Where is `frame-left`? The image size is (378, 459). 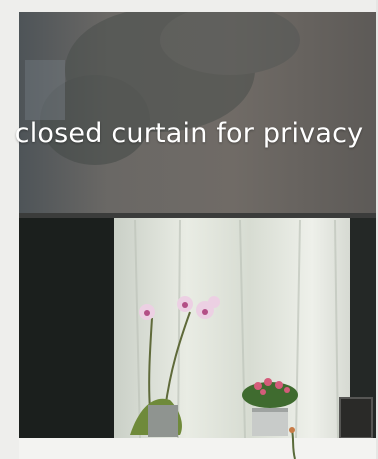 frame-left is located at coordinates (9, 229).